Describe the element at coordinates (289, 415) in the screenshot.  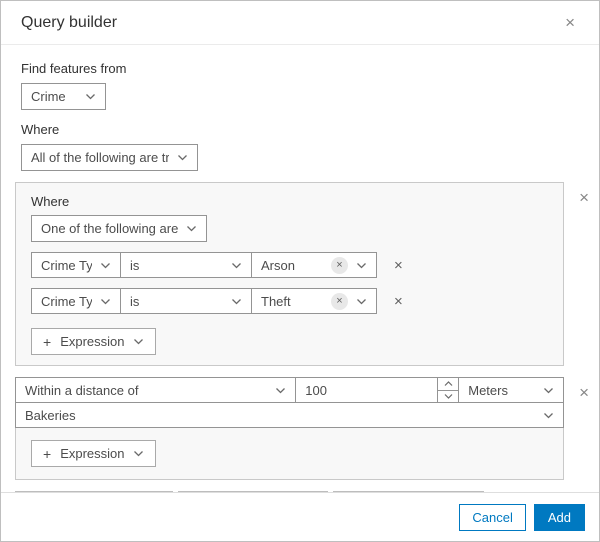
I see `target-layer-select: Bakeries` at that location.